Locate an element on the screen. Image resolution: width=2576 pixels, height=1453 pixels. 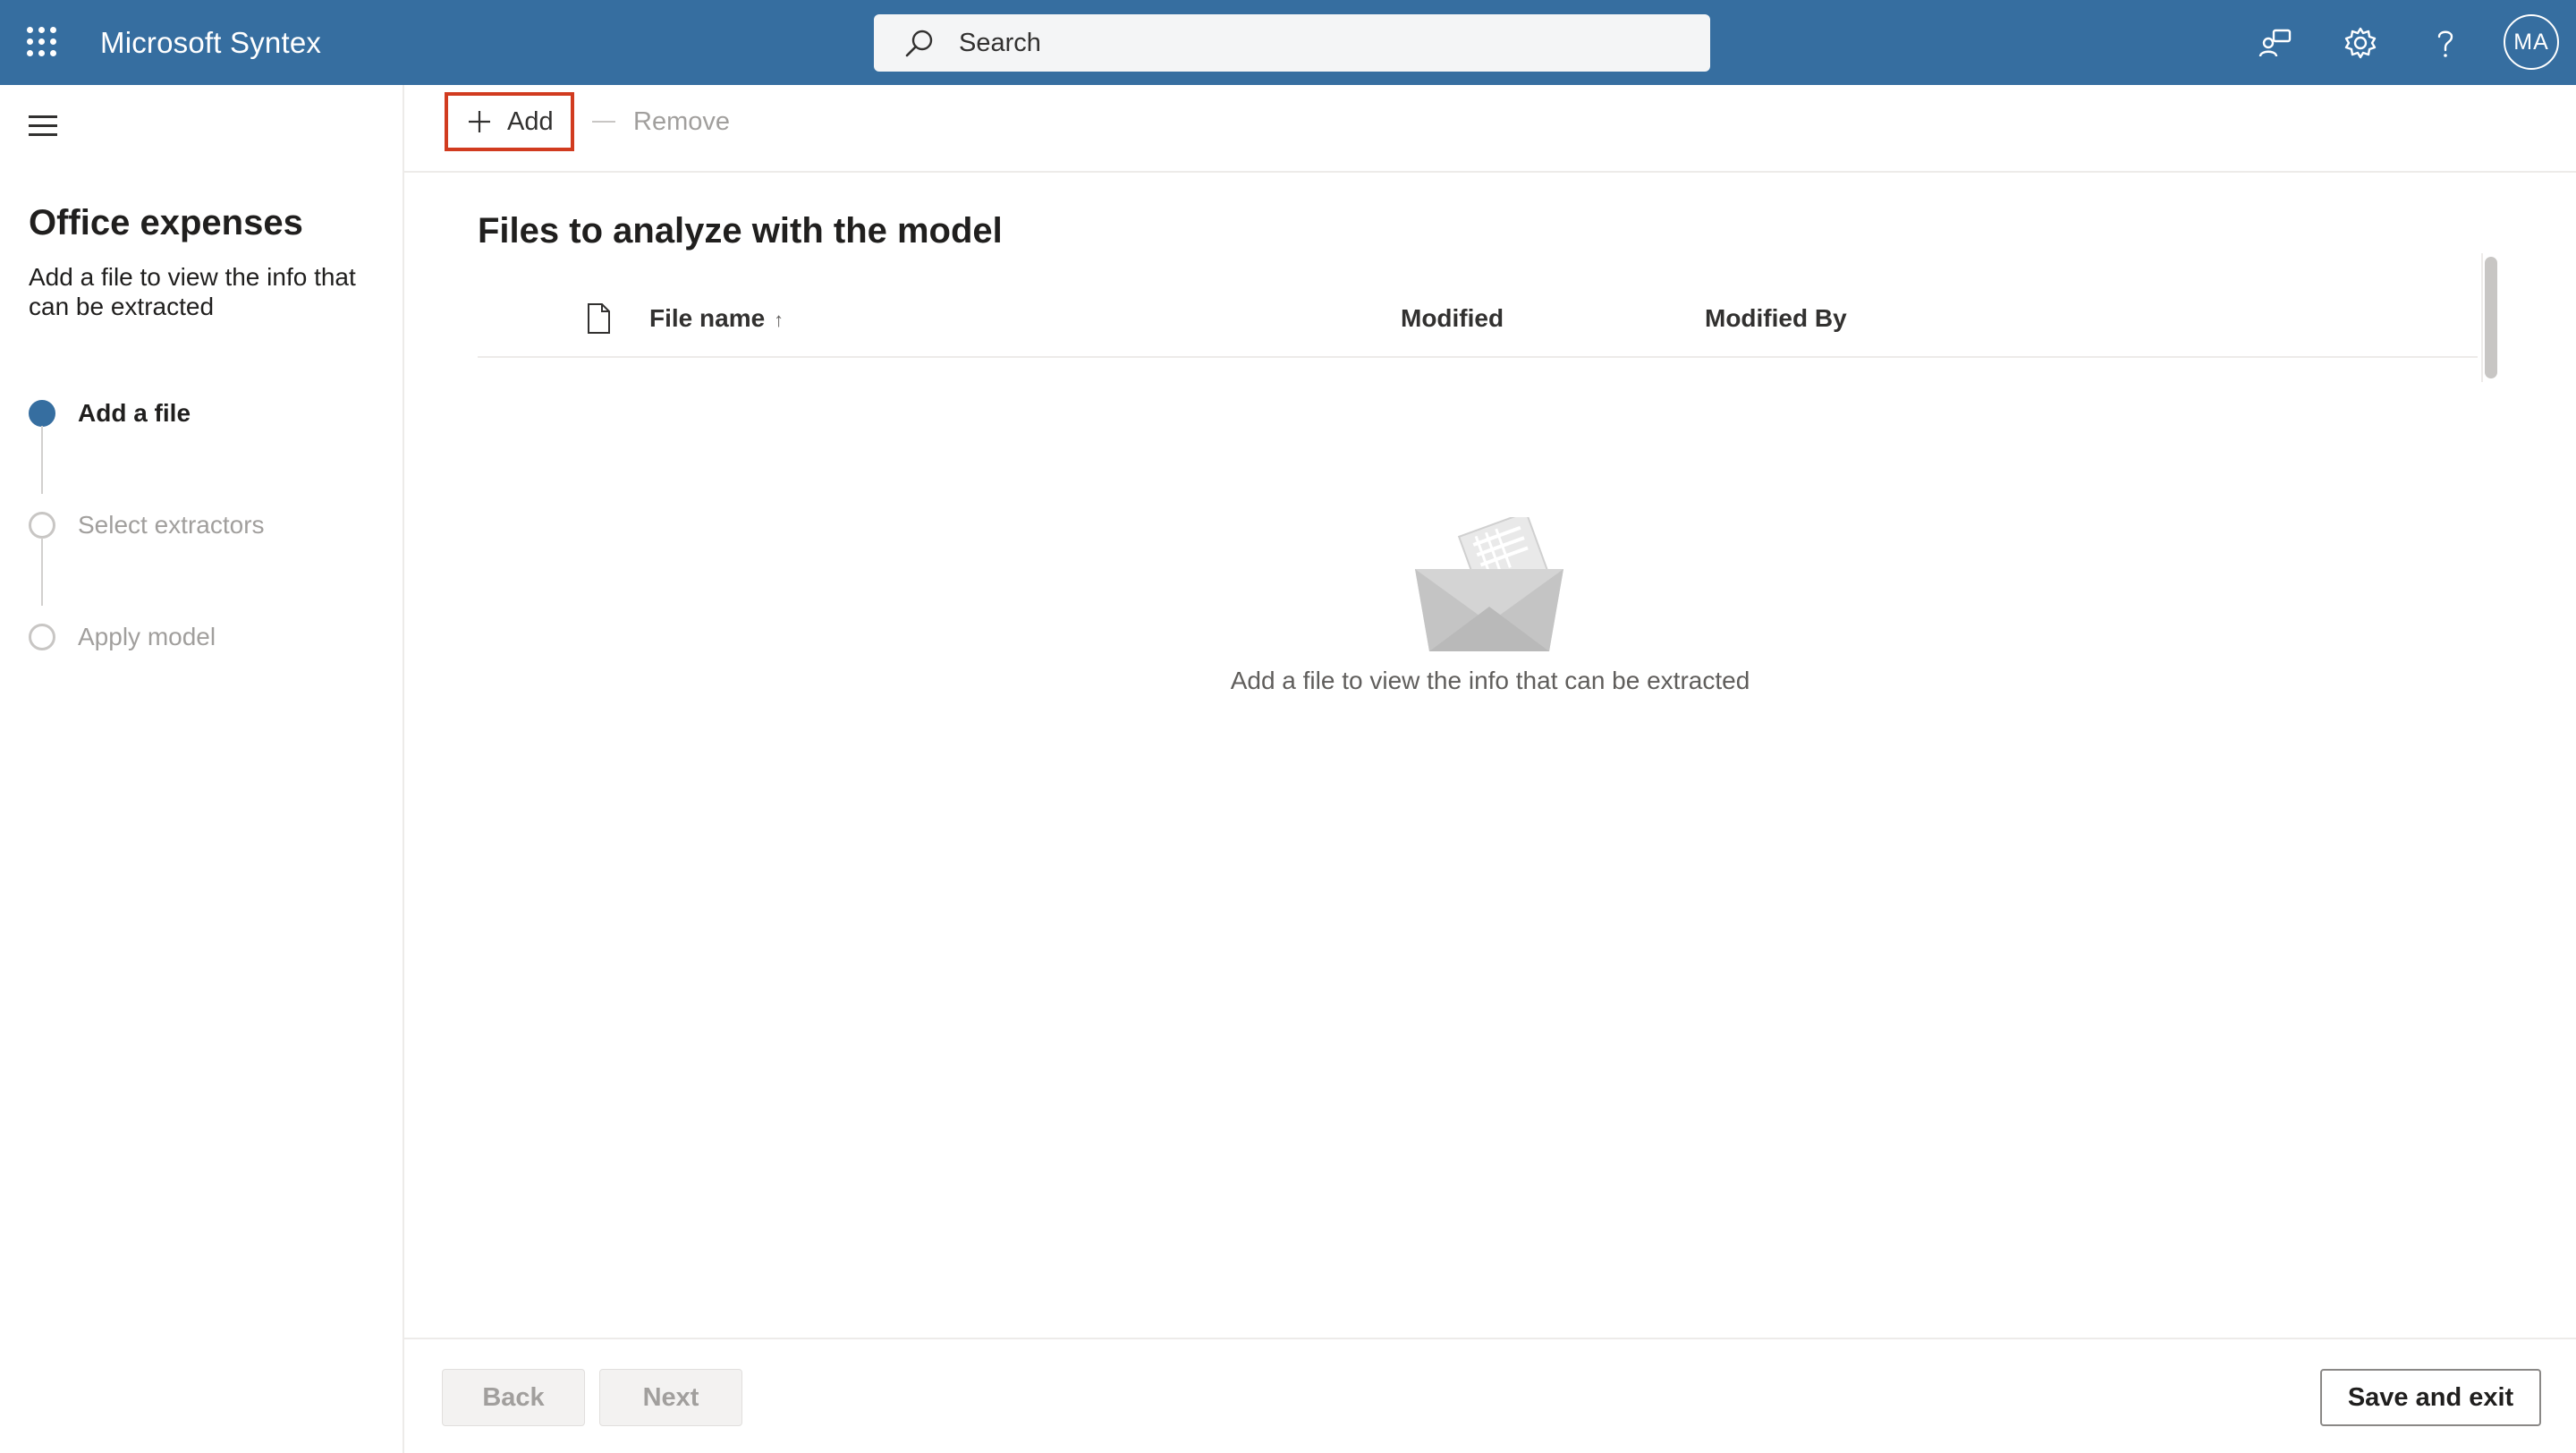
model-title: Office expenses is located at coordinates (166, 222).